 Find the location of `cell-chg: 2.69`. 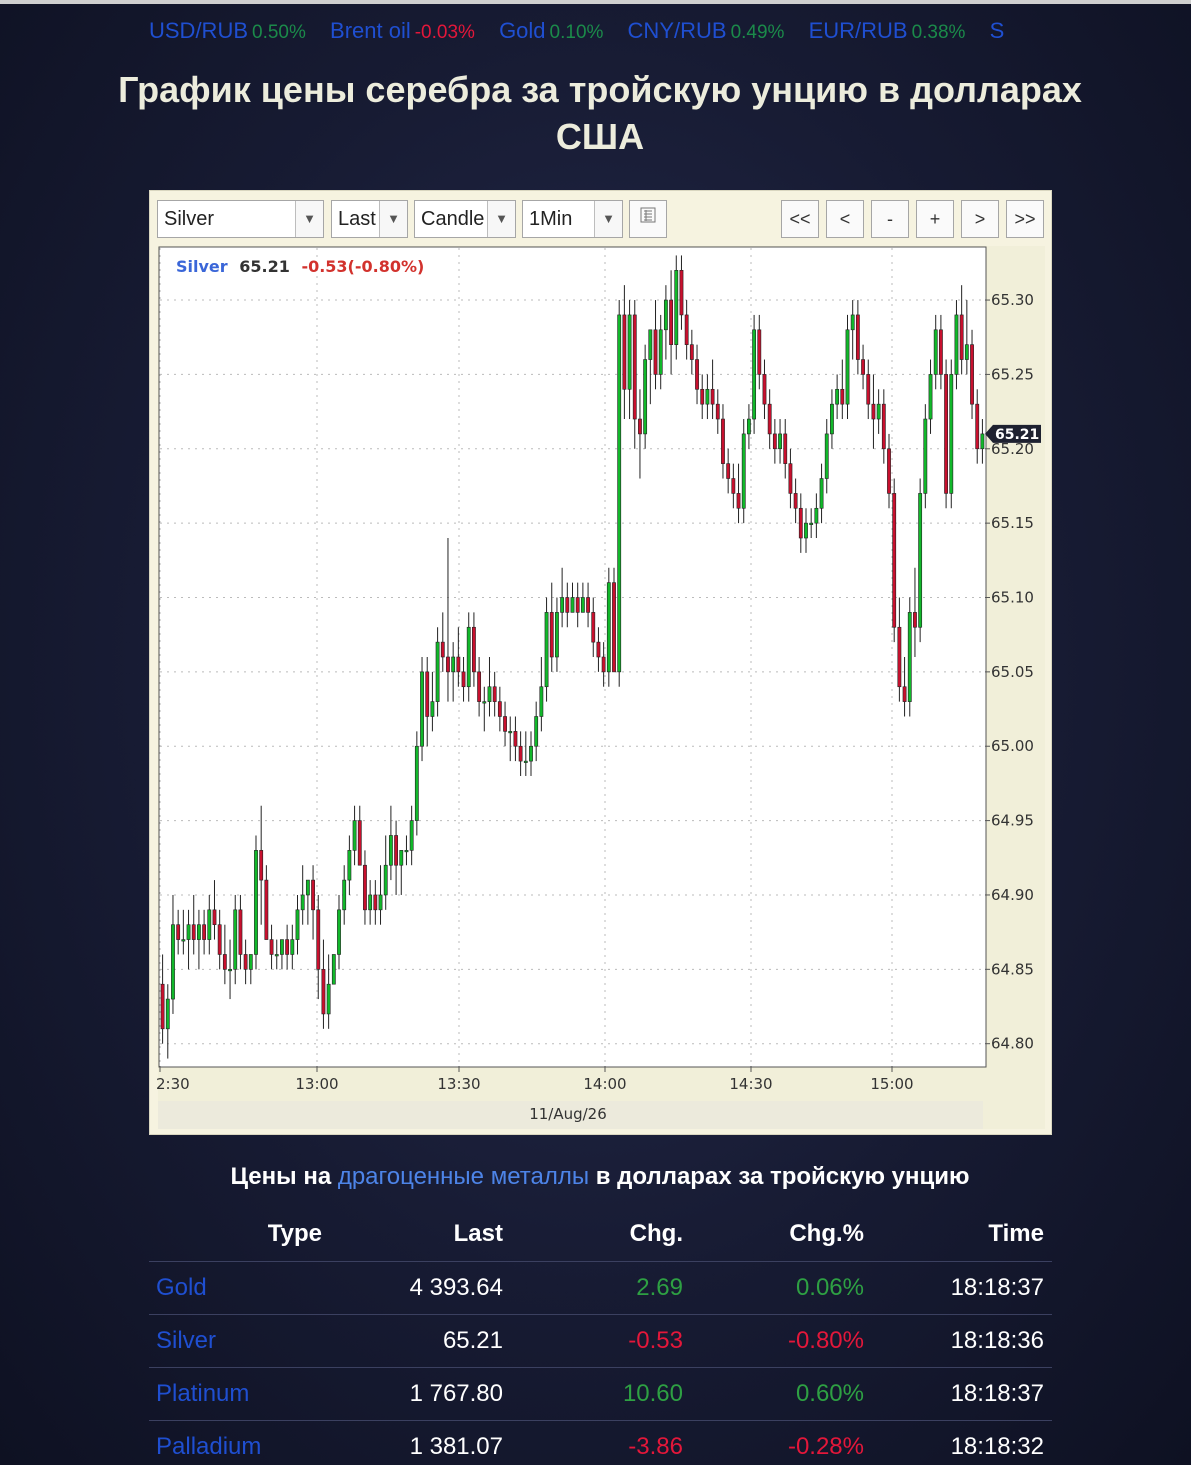

cell-chg: 2.69 is located at coordinates (601, 1288).